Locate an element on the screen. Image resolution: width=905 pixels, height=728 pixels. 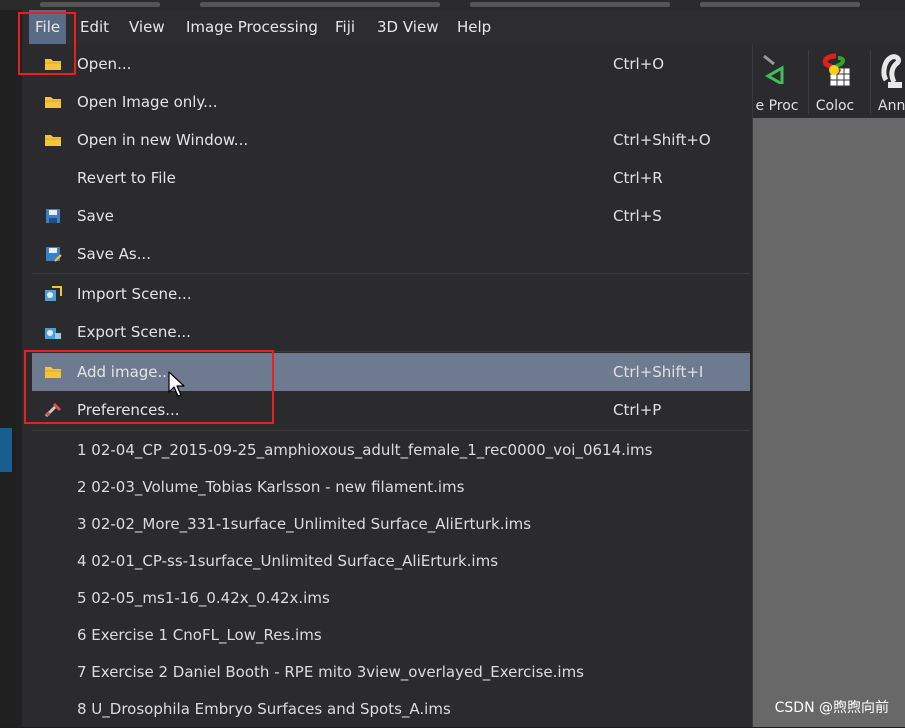
menu-edit: Edit is located at coordinates (94, 27).